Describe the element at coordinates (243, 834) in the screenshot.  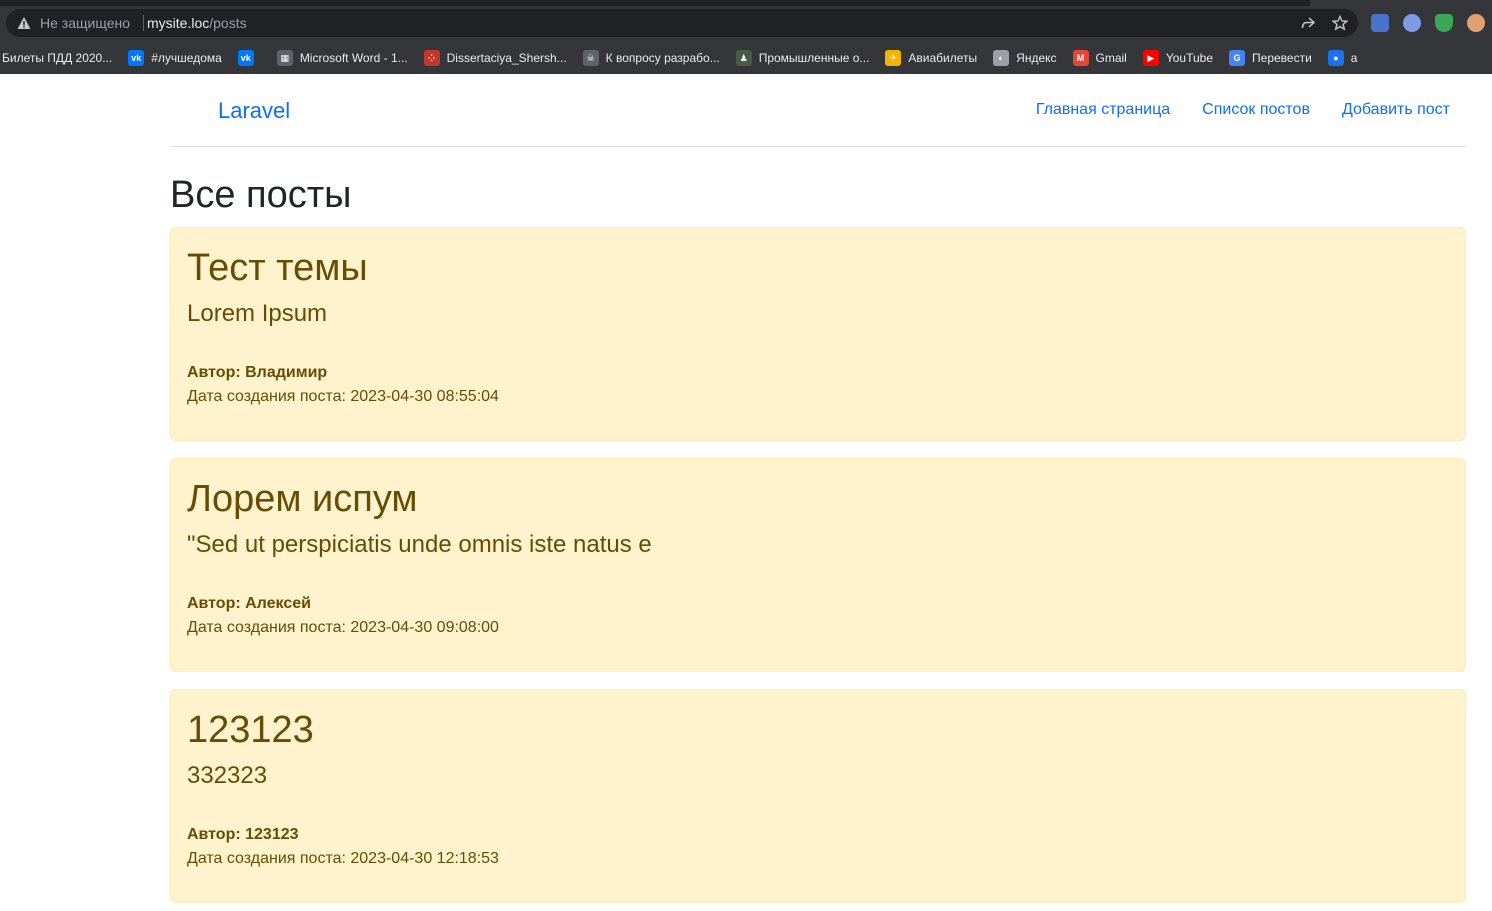
I see `post-author: Автор: 123123` at that location.